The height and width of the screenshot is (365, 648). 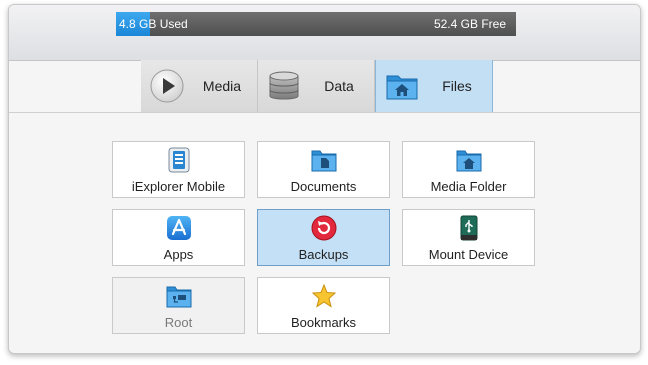 What do you see at coordinates (468, 186) in the screenshot?
I see `tile-media-folder-label: Media Folder` at bounding box center [468, 186].